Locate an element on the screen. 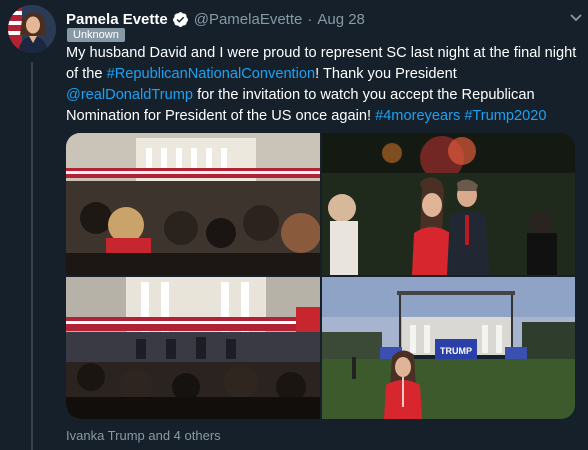  mention-link: @realDonaldTrump is located at coordinates (129, 95).